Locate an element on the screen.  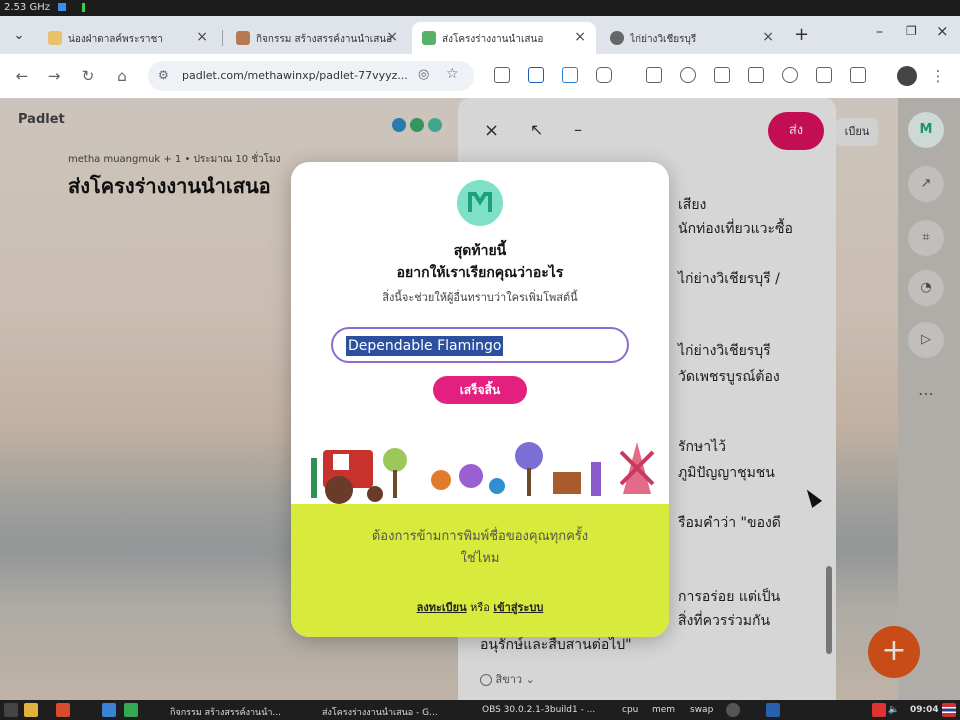
tab-1: น่องฝ่าดาลค์พระราชา × is located at coordinates (128, 38).